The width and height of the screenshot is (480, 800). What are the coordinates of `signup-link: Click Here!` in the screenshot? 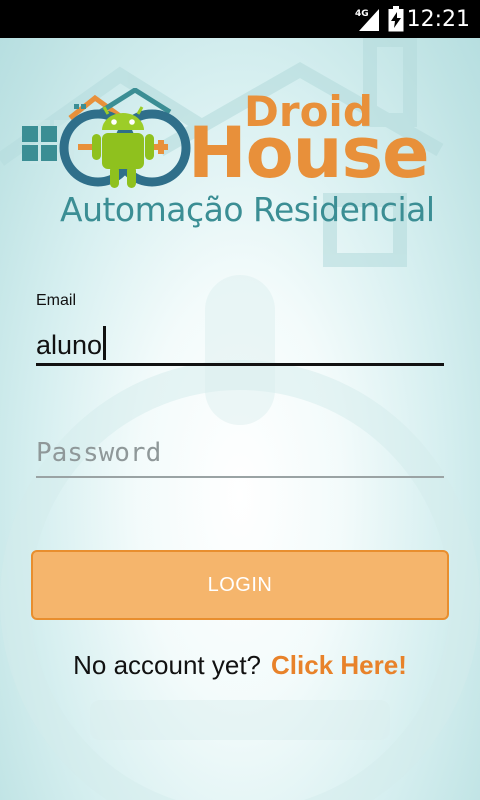 It's located at (339, 665).